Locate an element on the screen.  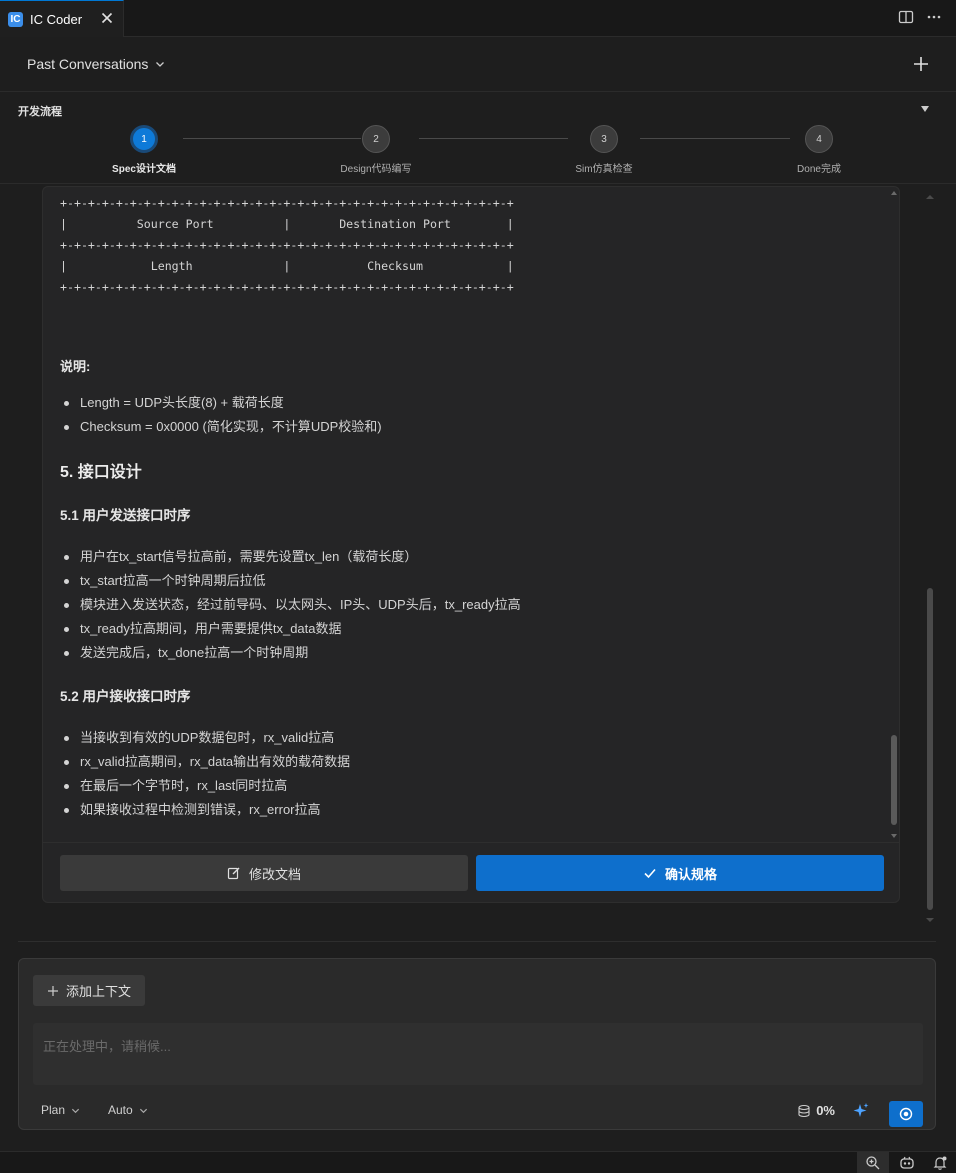
list-item: Checksum = 0x0000 (简化实现，不计算UDP校验和) is located at coordinates (474, 427).